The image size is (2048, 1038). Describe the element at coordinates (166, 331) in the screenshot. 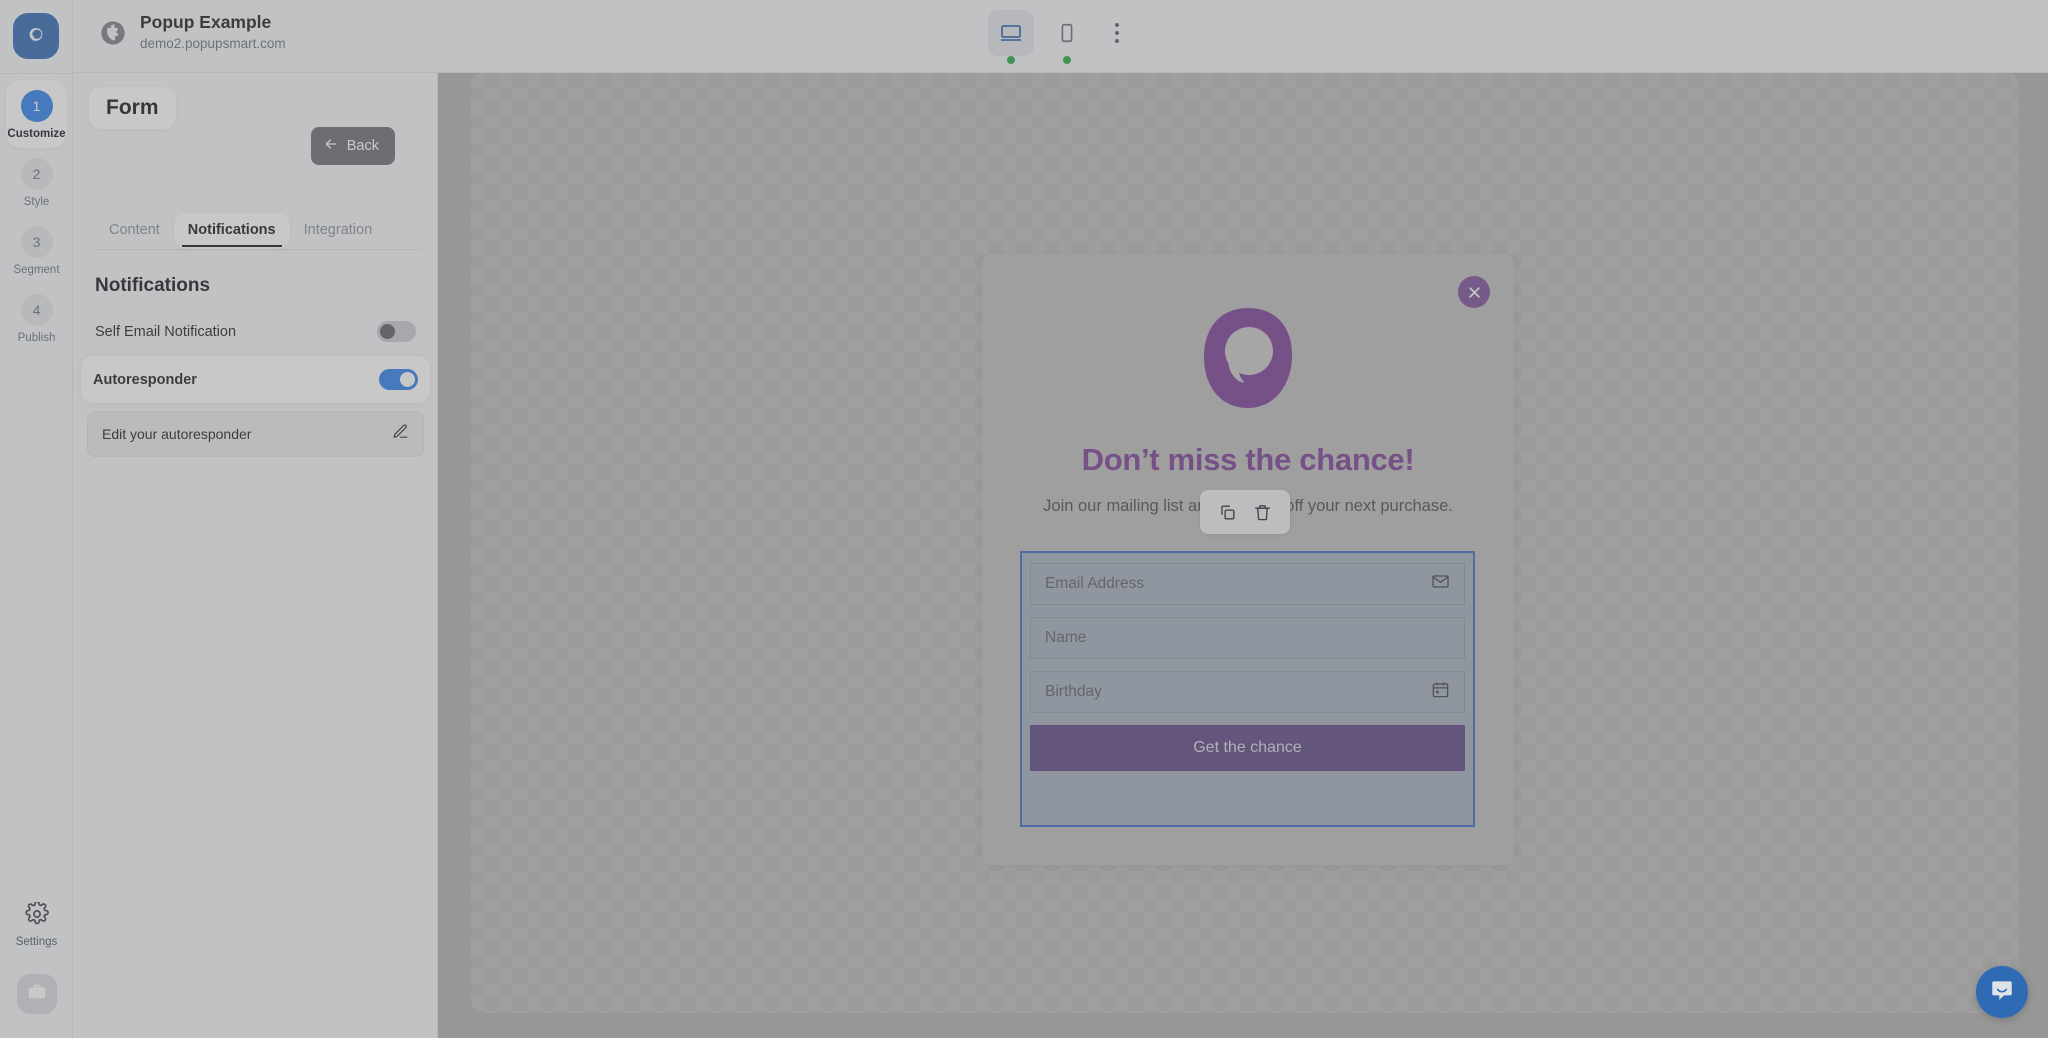

I see `option-label: Self Email Notification` at that location.